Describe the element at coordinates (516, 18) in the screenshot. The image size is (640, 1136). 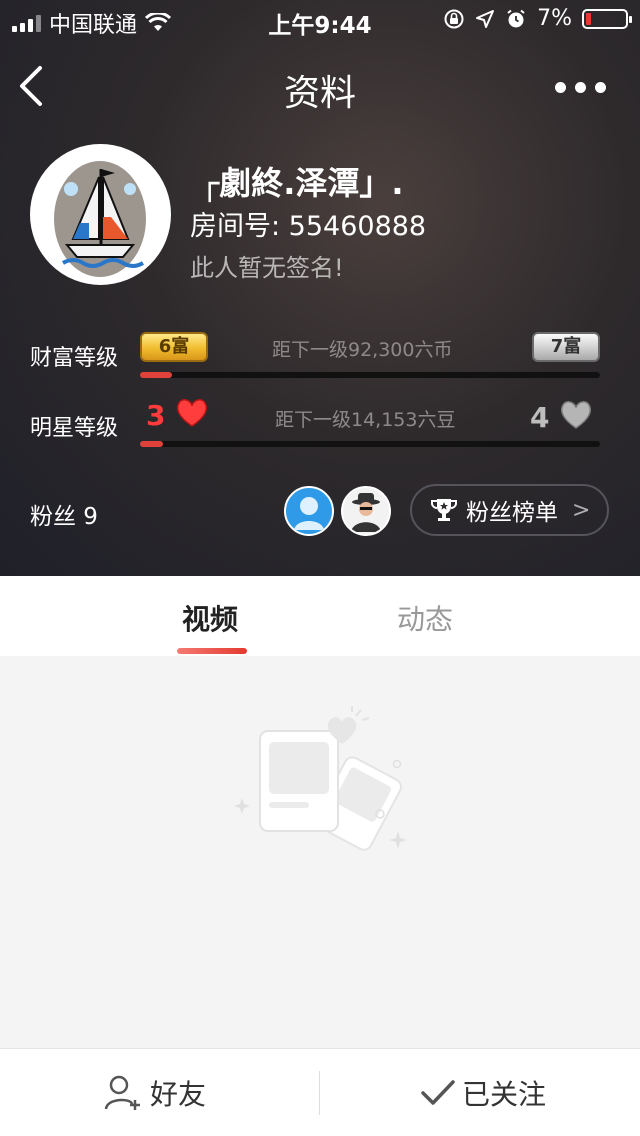
I see `alarm-icon` at that location.